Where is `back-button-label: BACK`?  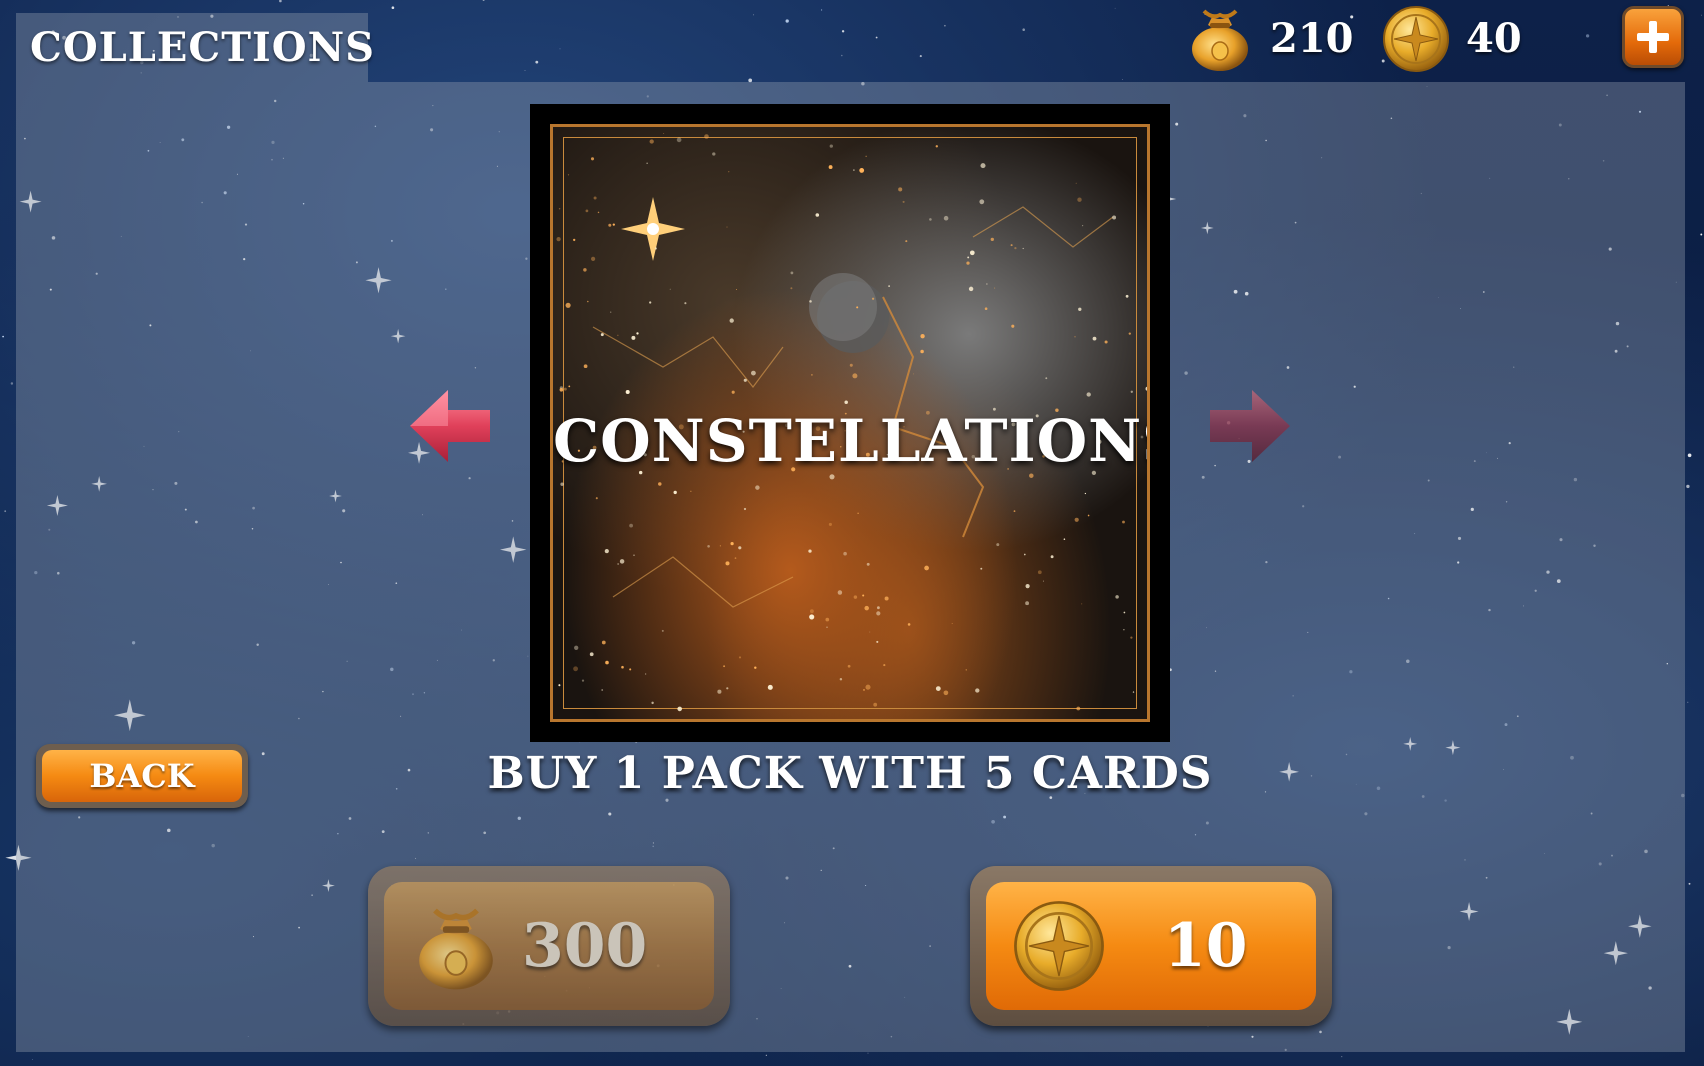 back-button-label: BACK is located at coordinates (142, 776).